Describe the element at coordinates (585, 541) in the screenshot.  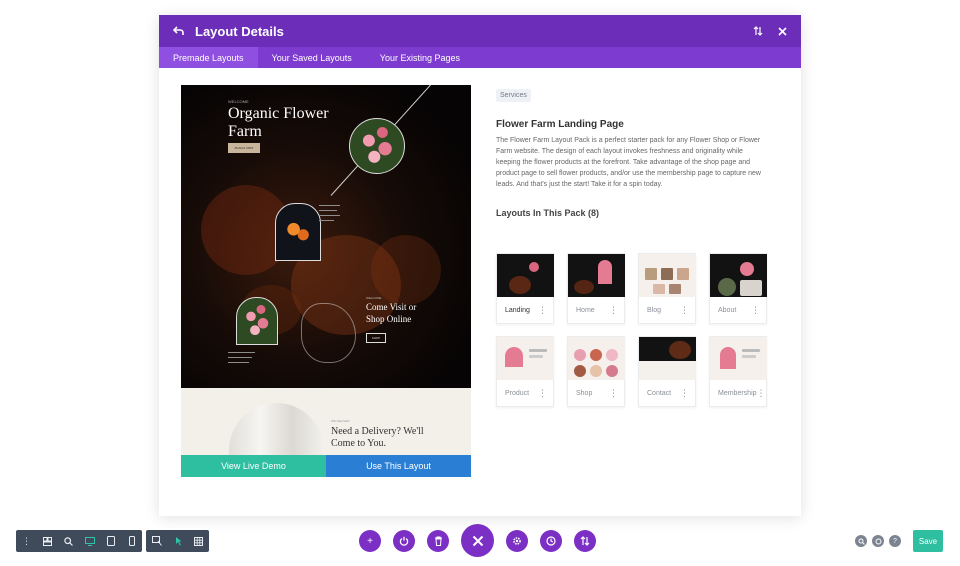
I see `portability-icon` at that location.